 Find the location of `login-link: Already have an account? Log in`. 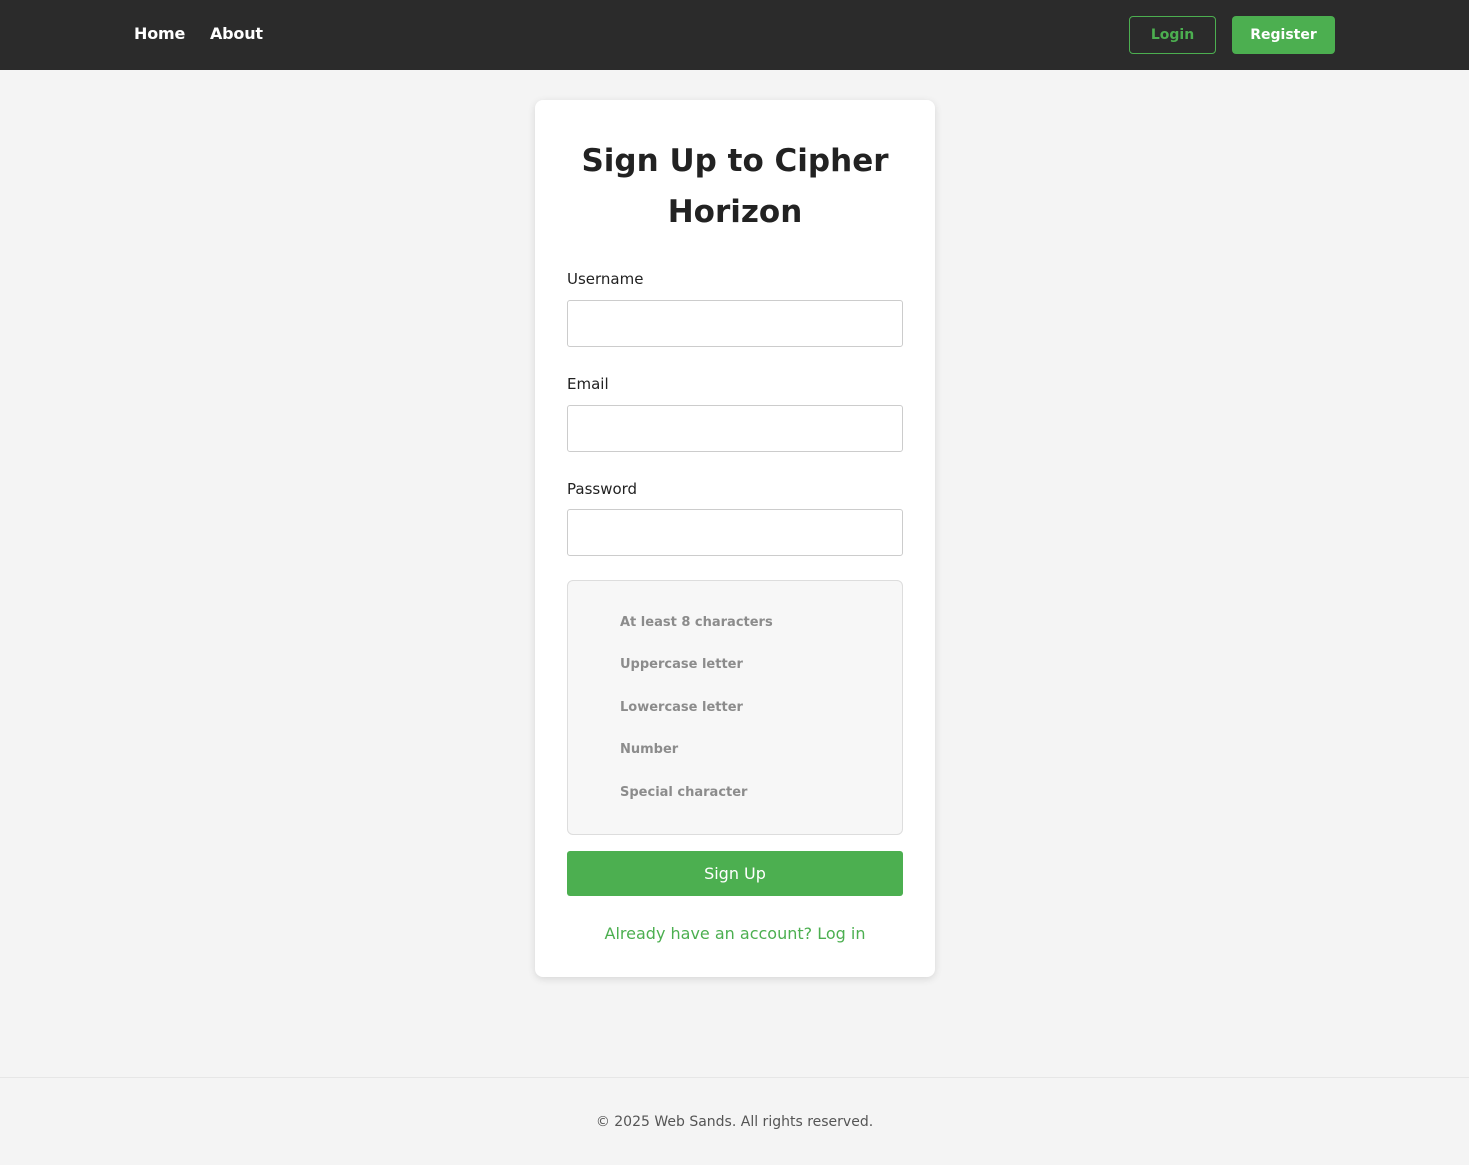

login-link: Already have an account? Log in is located at coordinates (735, 933).